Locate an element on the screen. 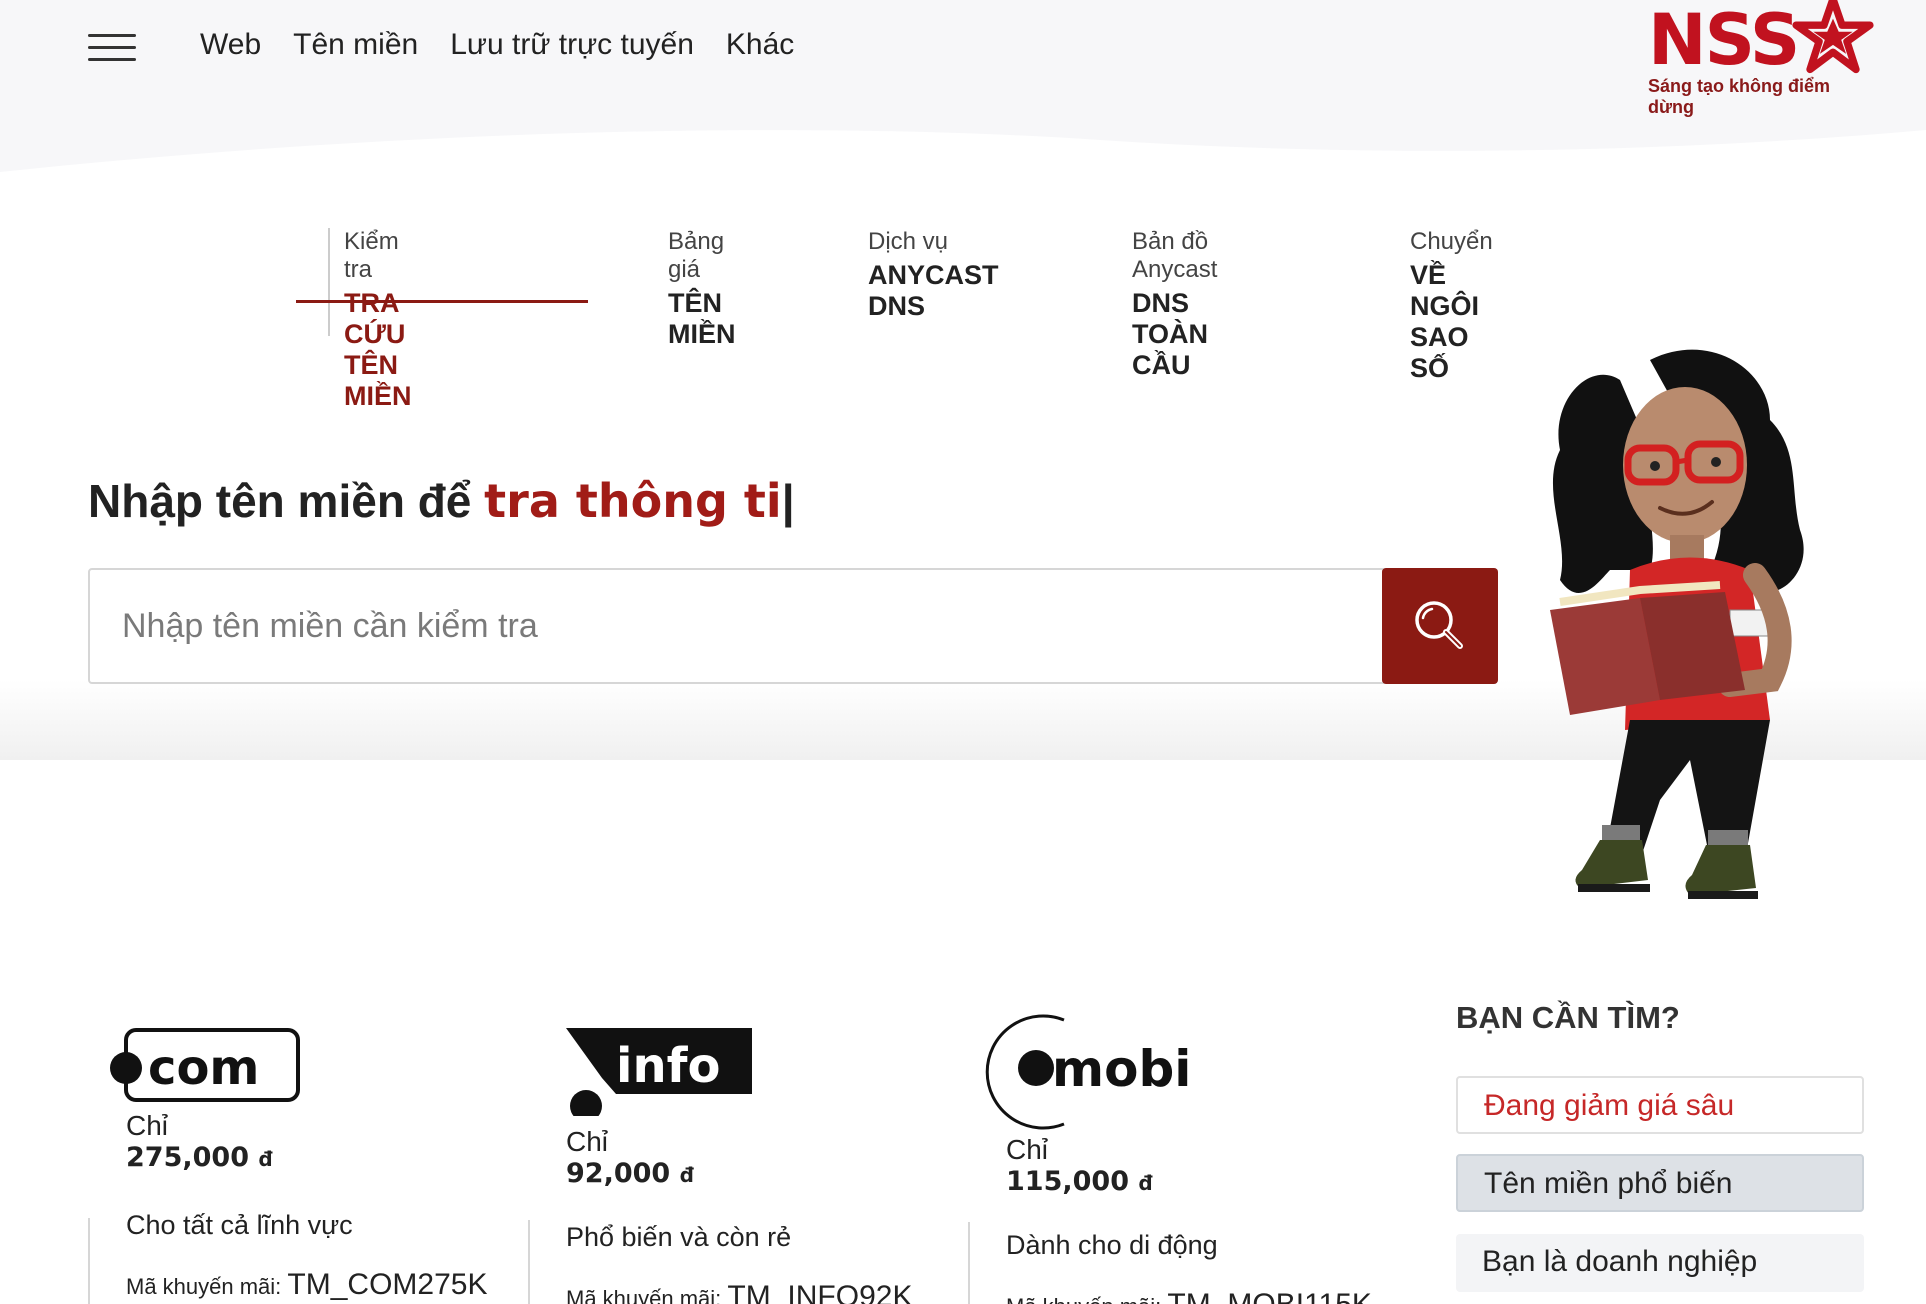  promo-code-value: TM_INFO92K is located at coordinates (820, 1292).